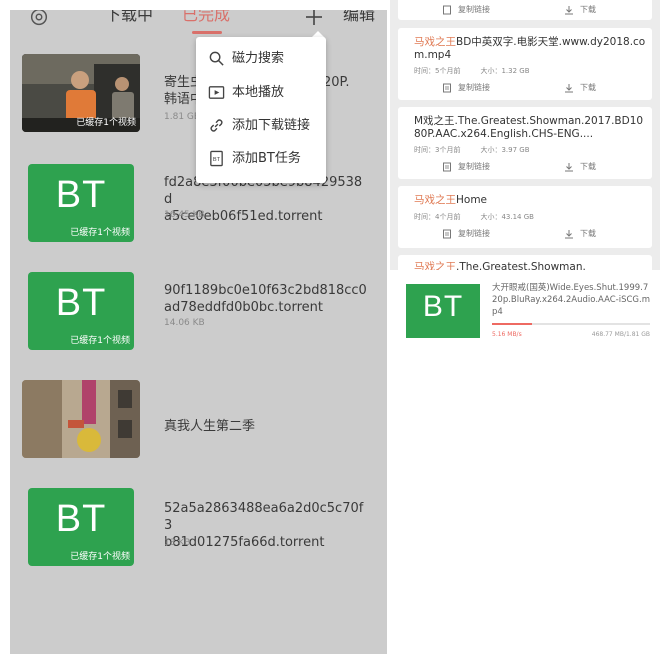 Image resolution: width=670 pixels, height=665 pixels. Describe the element at coordinates (216, 58) in the screenshot. I see `search-icon` at that location.